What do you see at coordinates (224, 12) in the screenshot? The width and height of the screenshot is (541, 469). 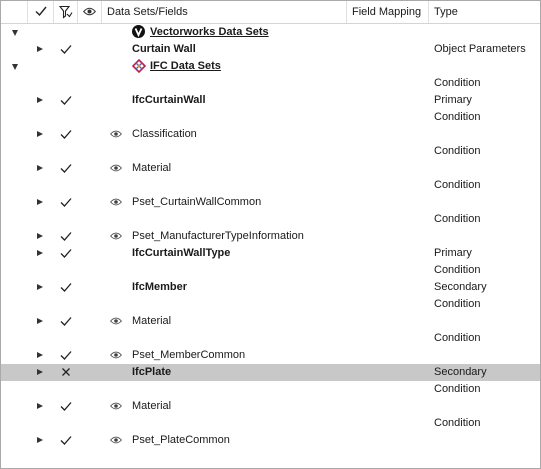 I see `header-datasets-column: Data Sets/Fields` at bounding box center [224, 12].